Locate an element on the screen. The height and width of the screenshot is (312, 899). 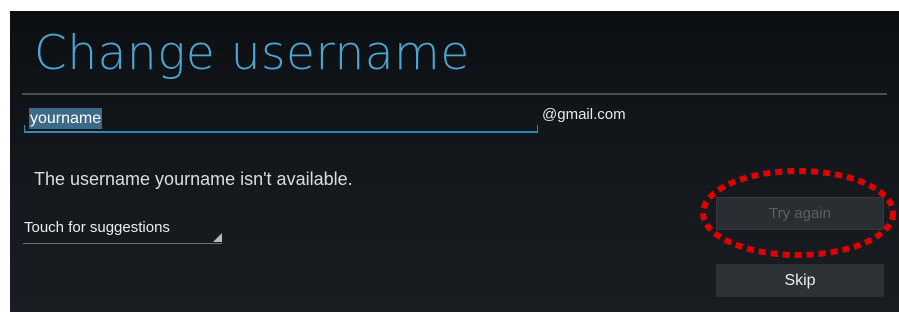
title-divider is located at coordinates (454, 94).